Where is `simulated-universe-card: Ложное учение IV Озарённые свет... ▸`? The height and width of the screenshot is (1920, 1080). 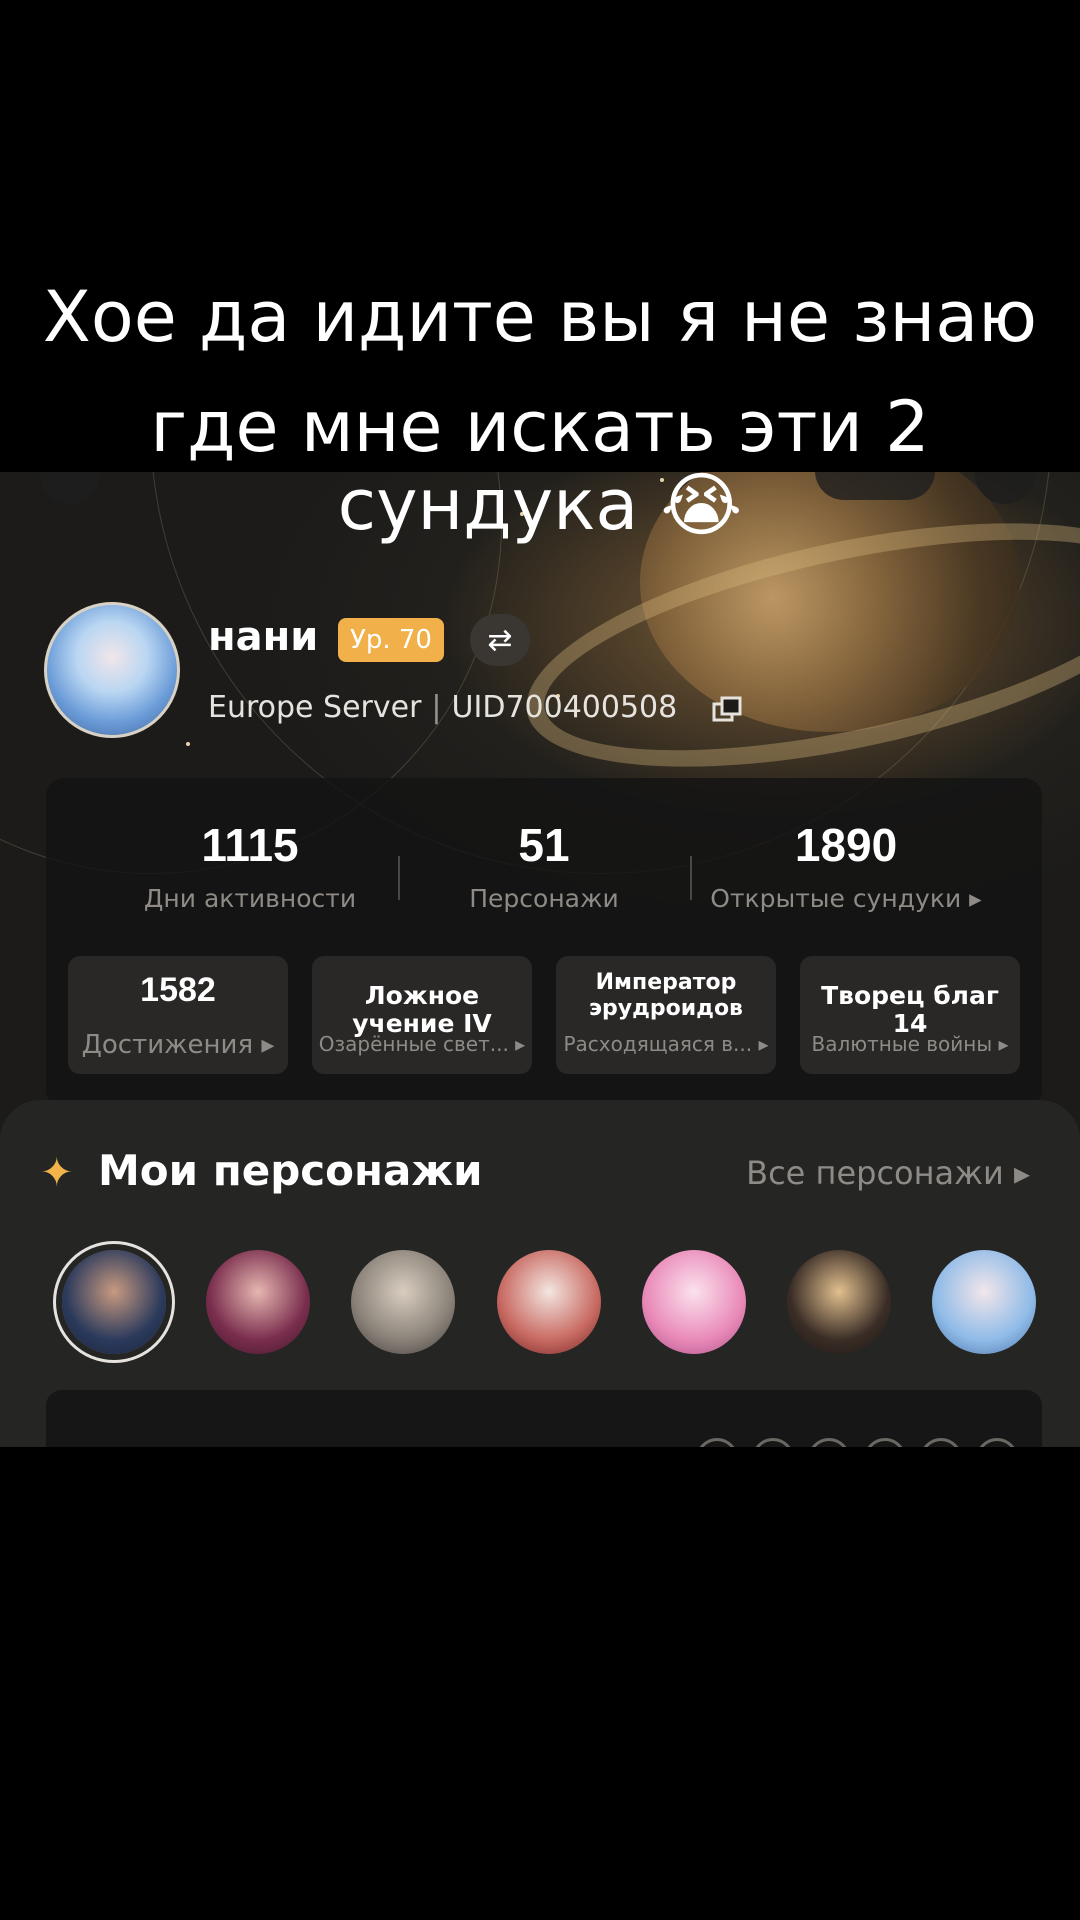 simulated-universe-card: Ложное учение IV Озарённые свет... ▸ is located at coordinates (422, 1015).